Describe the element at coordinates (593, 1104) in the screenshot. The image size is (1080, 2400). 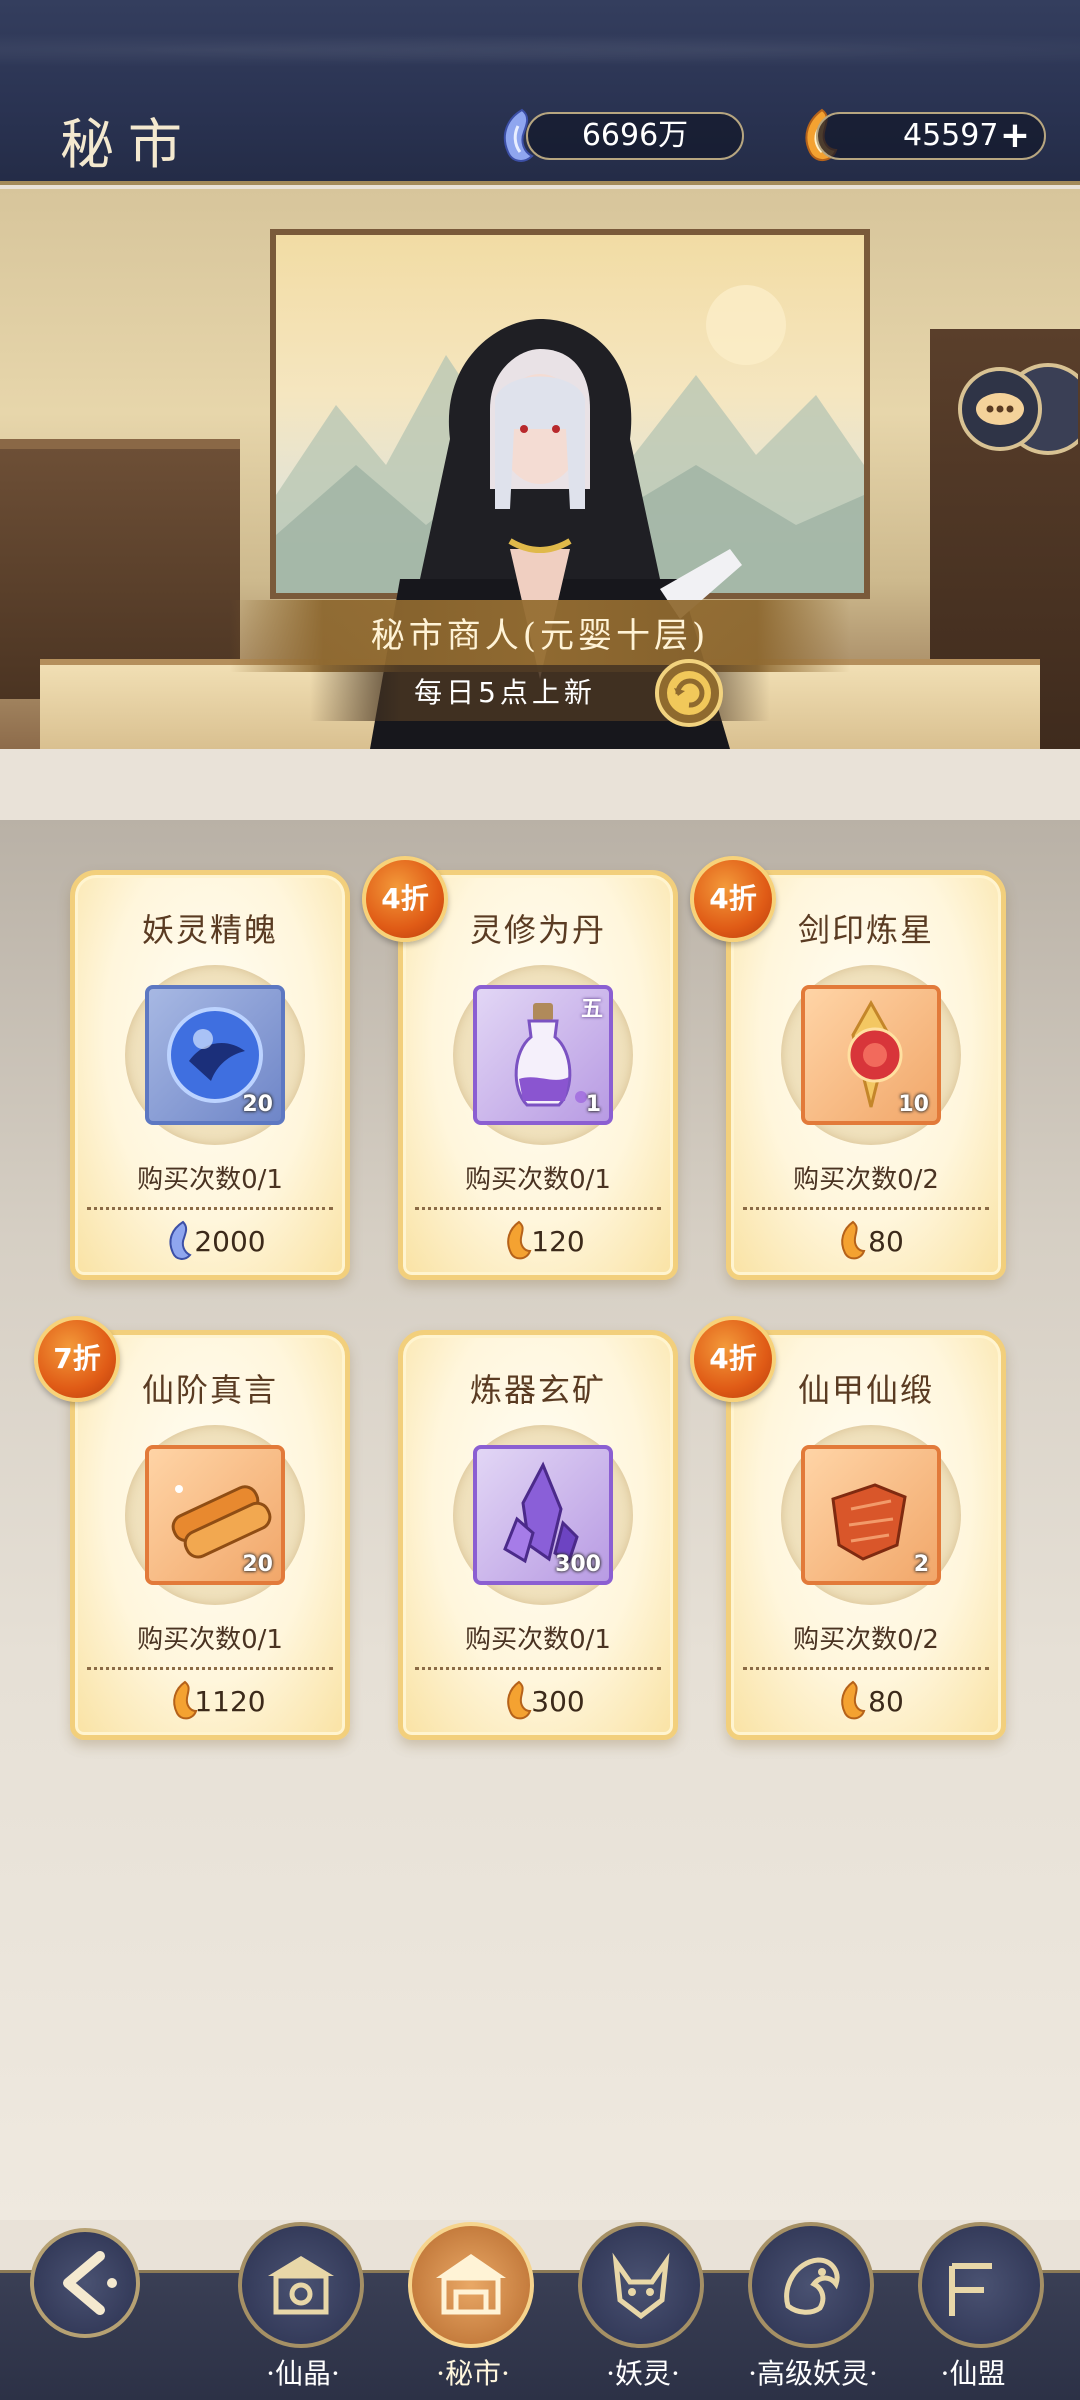
I see `item-quantity: 1` at that location.